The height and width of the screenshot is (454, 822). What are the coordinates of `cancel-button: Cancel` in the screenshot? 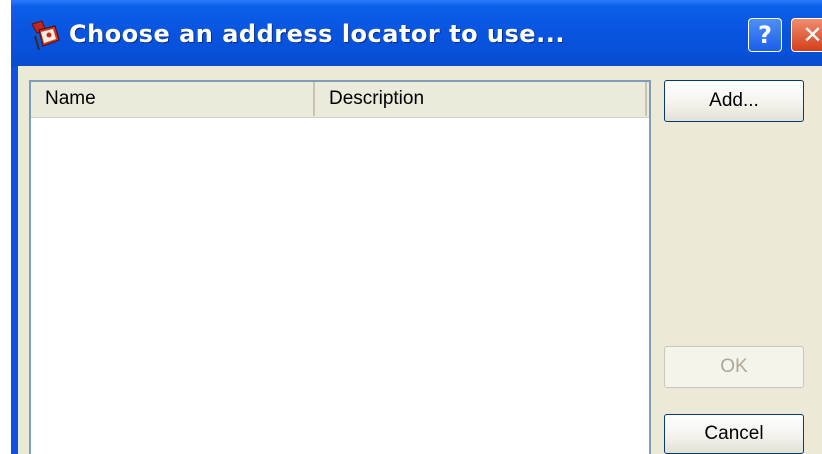 It's located at (734, 434).